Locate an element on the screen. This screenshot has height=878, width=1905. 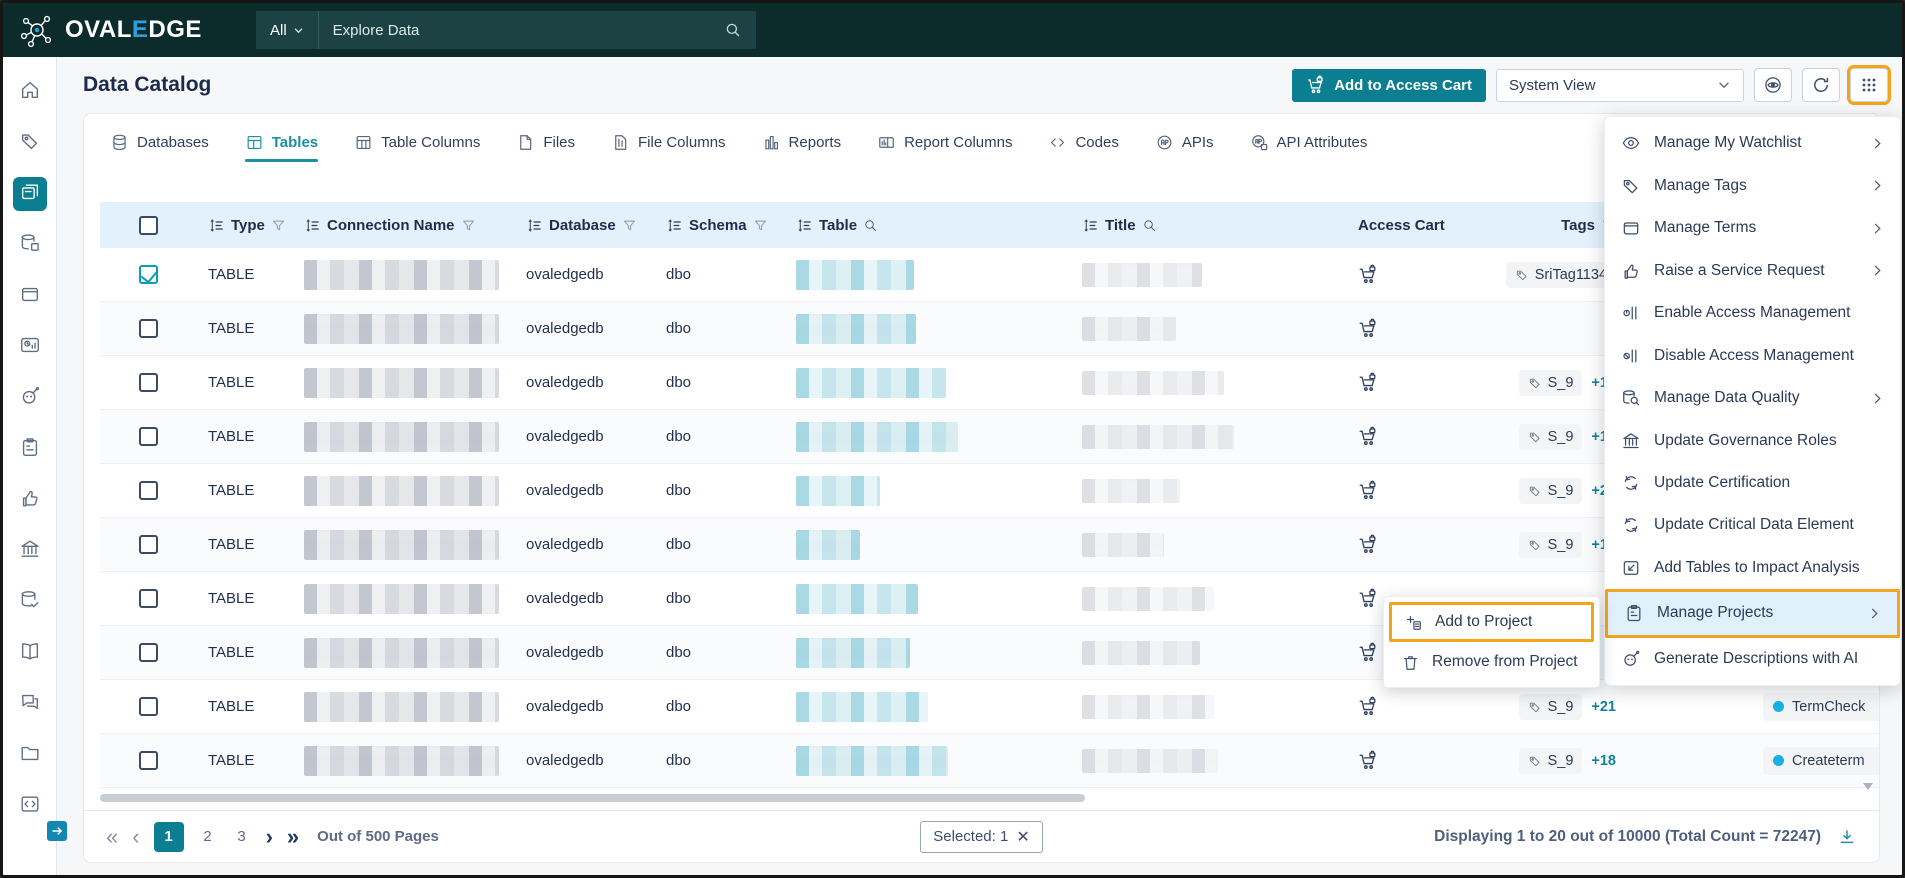
menu-item-disable-access-management: Disable Access Management is located at coordinates (1752, 355).